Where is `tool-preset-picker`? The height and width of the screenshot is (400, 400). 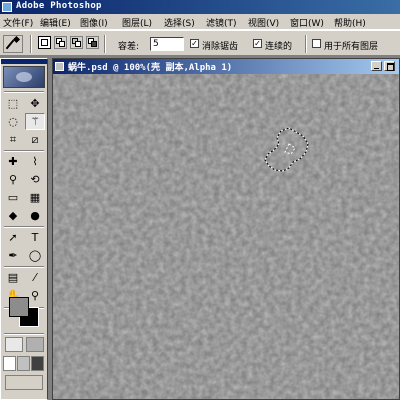 tool-preset-picker is located at coordinates (13, 44).